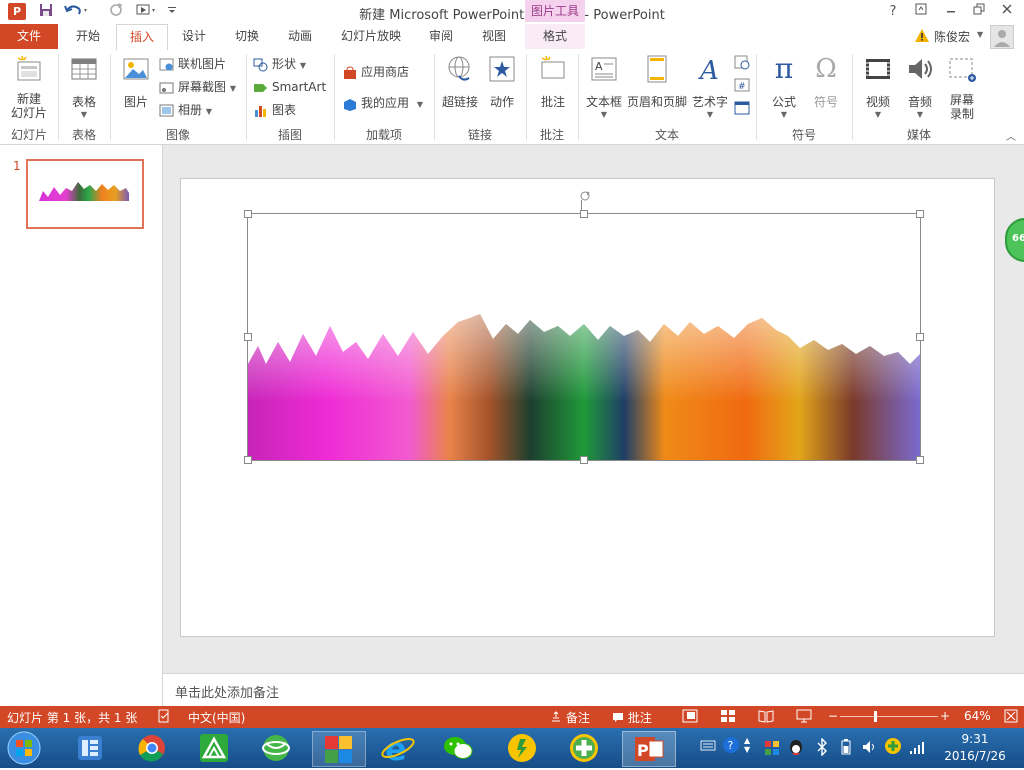 This screenshot has height=770, width=1024. I want to click on collapse-ribbon-chevron-icon: ︿, so click(1011, 135).